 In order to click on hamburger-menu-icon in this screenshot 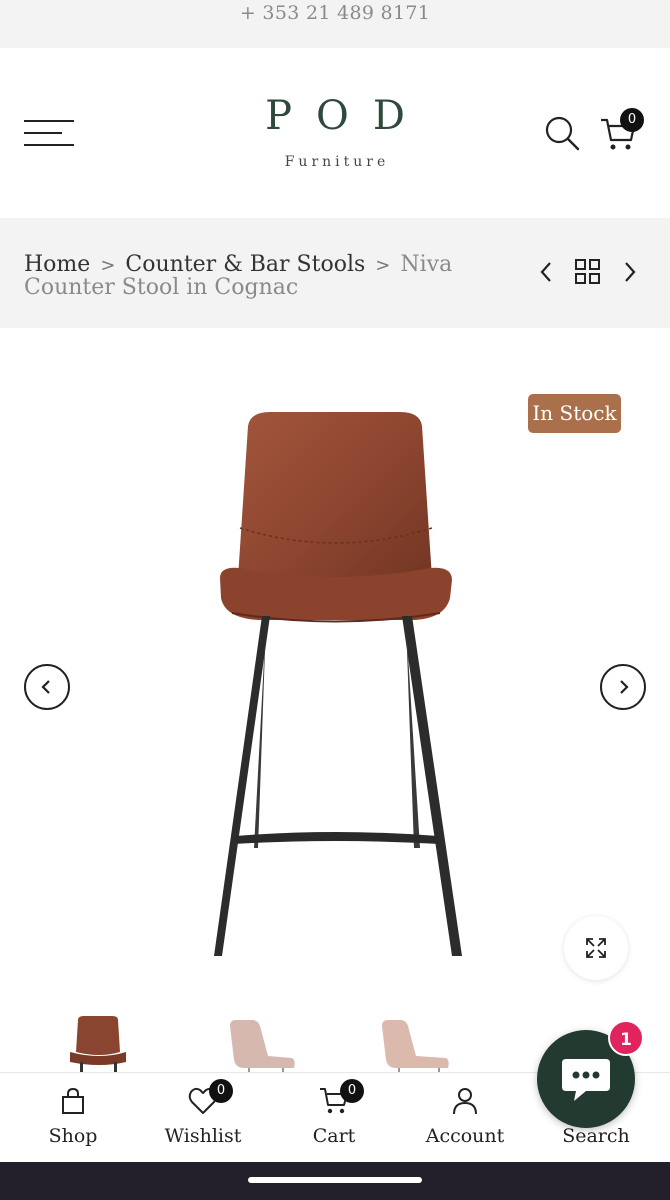, I will do `click(49, 133)`.